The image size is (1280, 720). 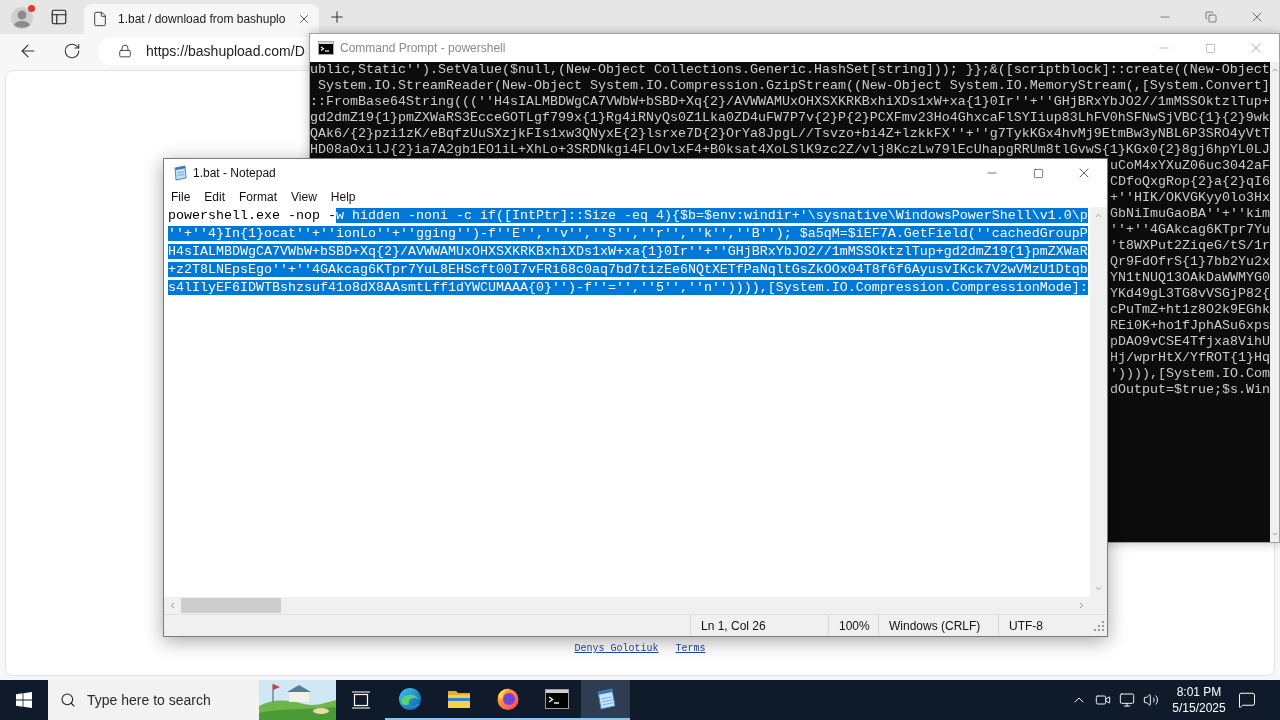 I want to click on landscape-drawing, so click(x=297, y=700).